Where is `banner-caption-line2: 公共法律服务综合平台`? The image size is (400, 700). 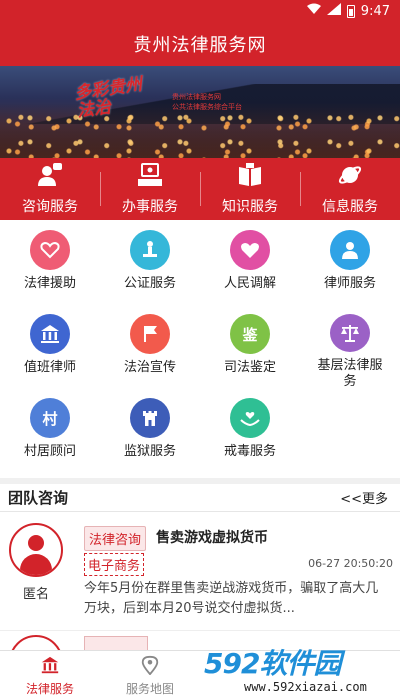 banner-caption-line2: 公共法律服务综合平台 is located at coordinates (207, 107).